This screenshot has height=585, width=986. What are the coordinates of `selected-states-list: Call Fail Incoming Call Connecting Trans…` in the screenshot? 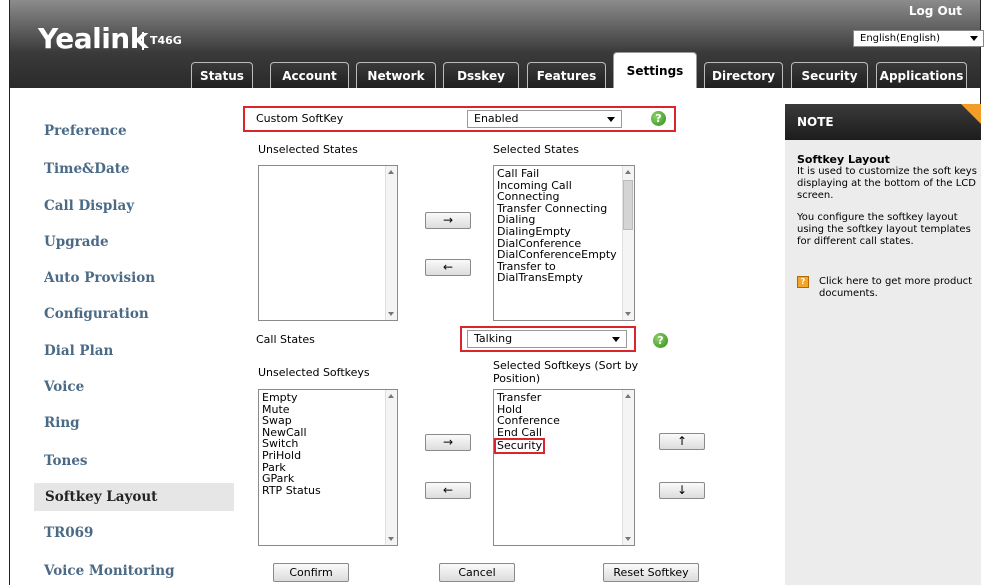 It's located at (564, 243).